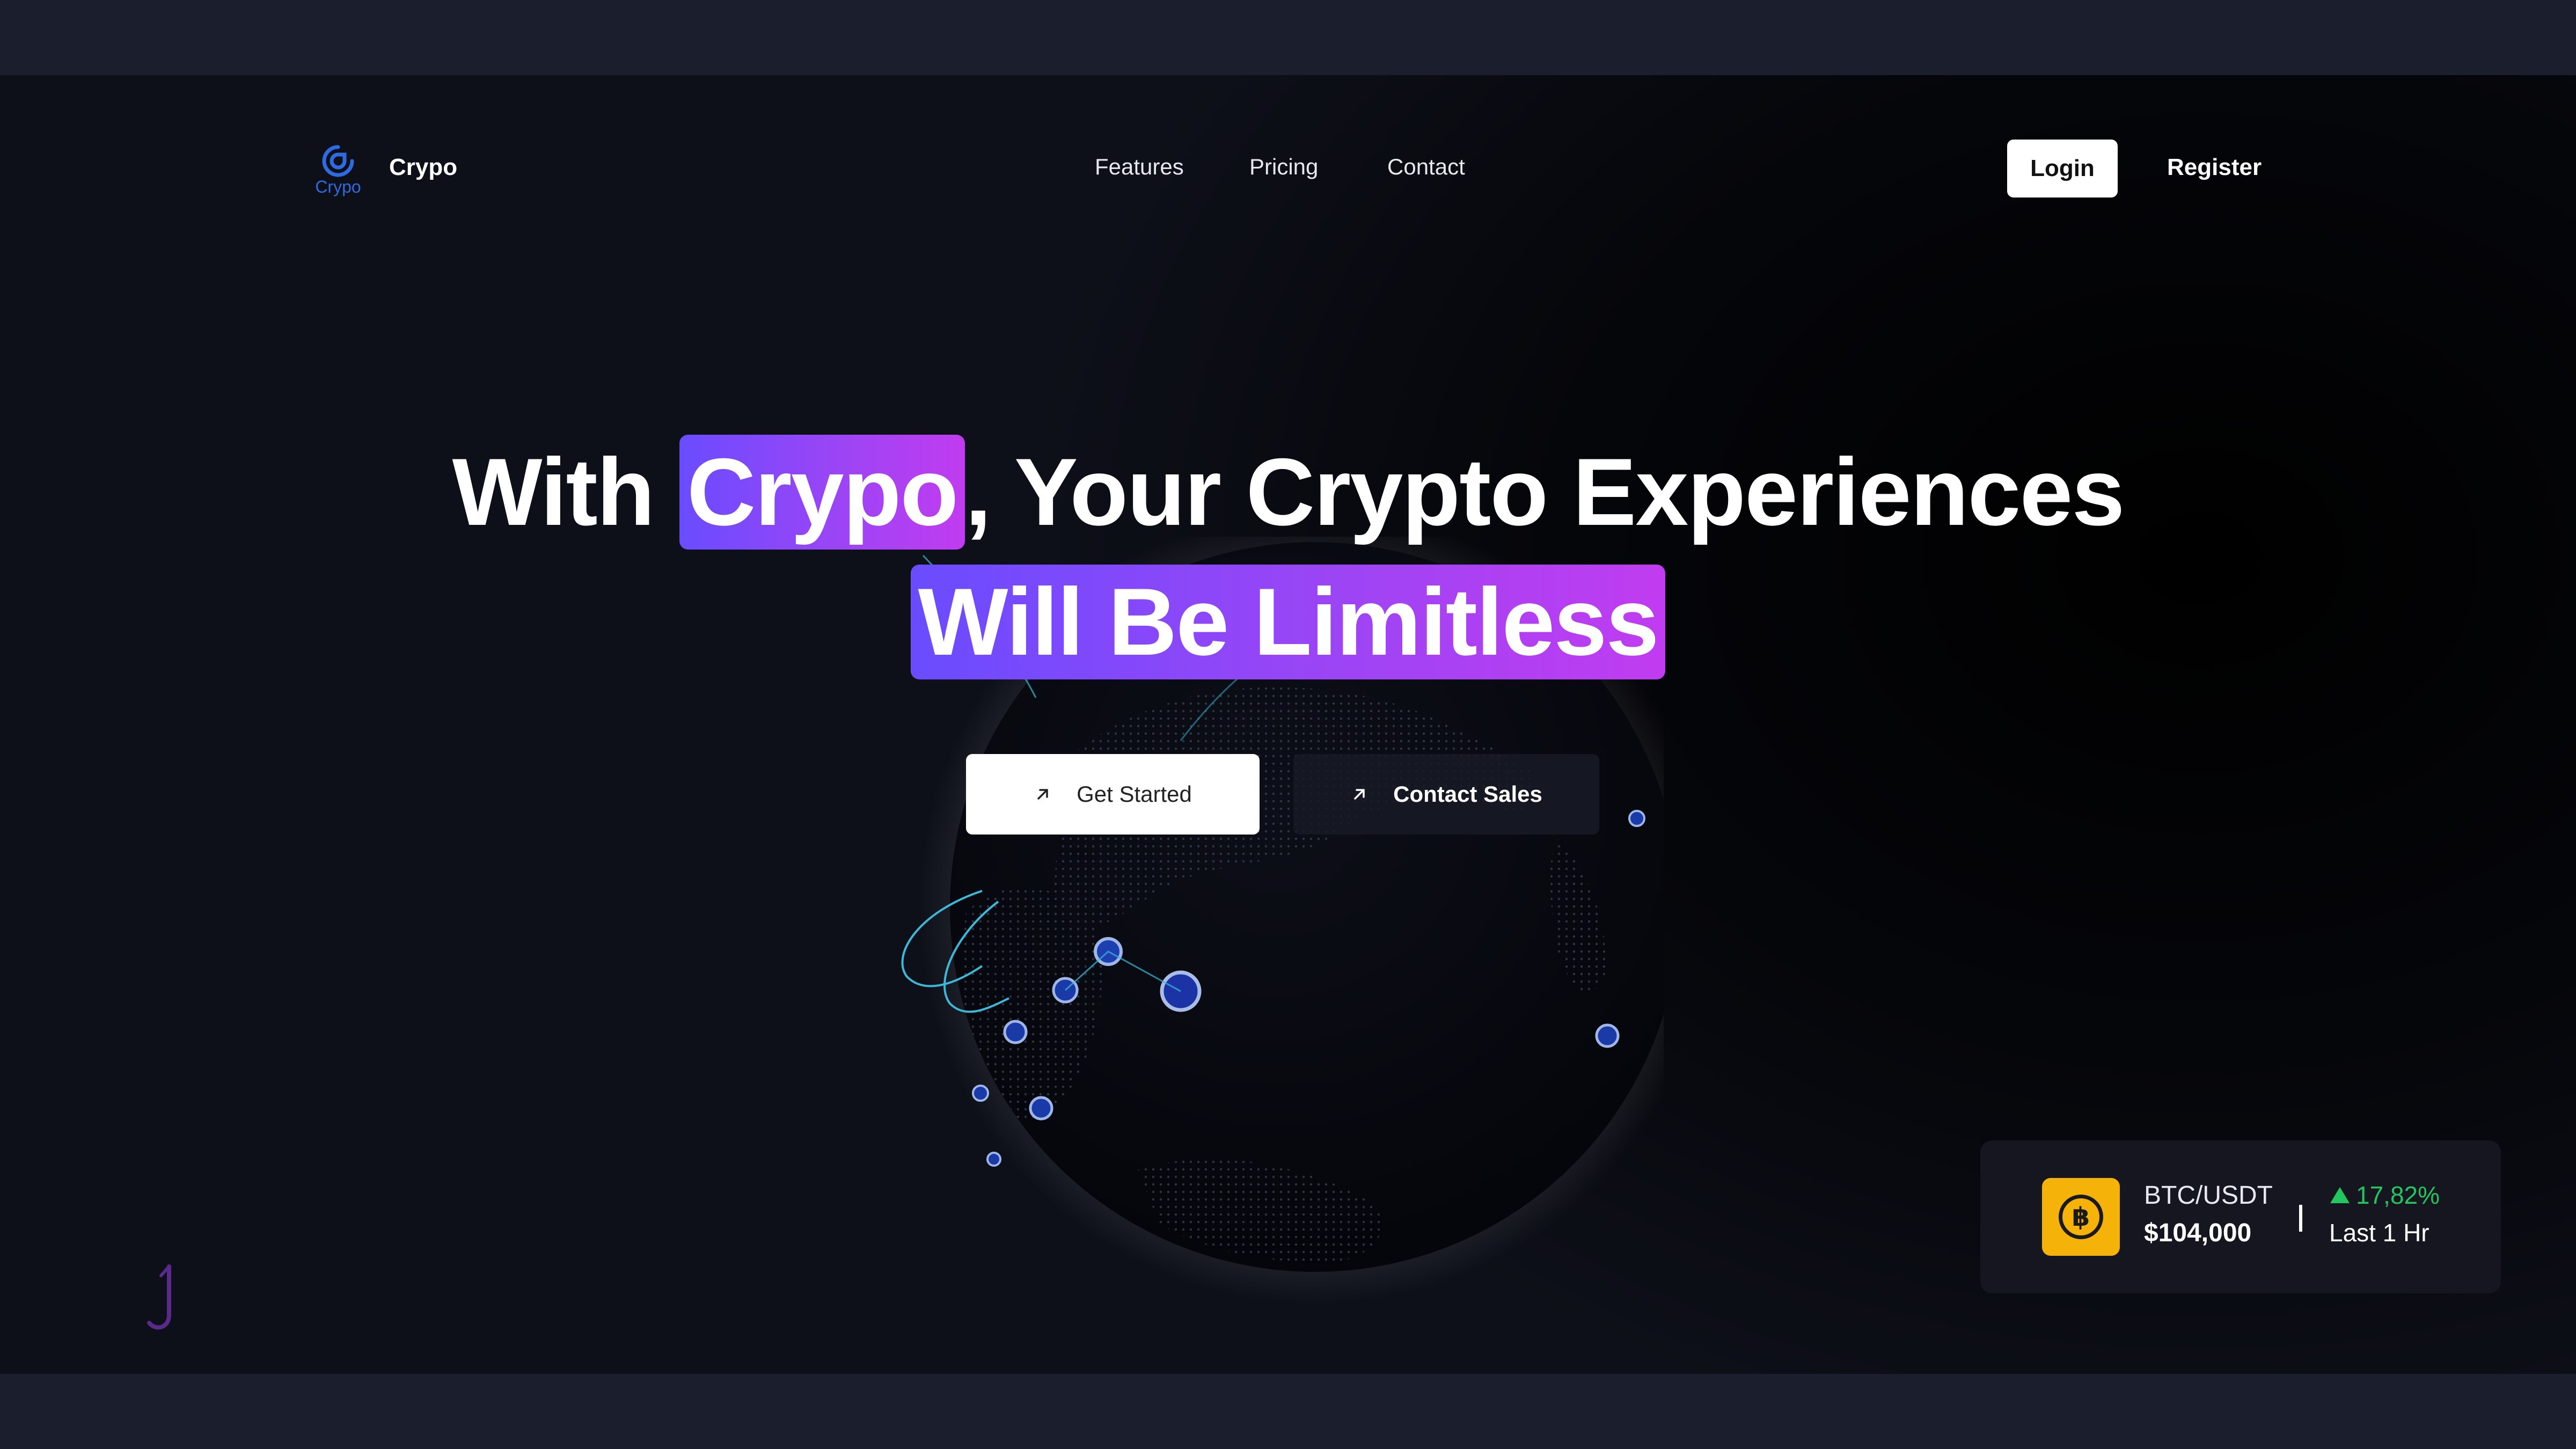 The height and width of the screenshot is (1449, 2576). I want to click on ticker-period: Last 1 Hr, so click(2379, 1233).